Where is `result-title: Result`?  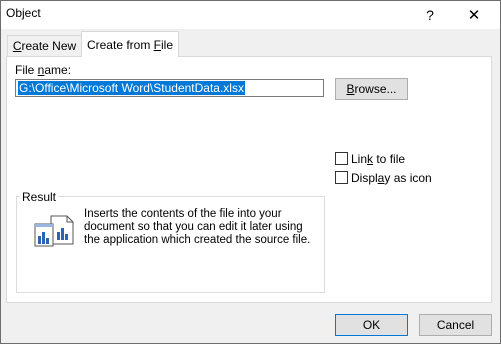 result-title: Result is located at coordinates (39, 197).